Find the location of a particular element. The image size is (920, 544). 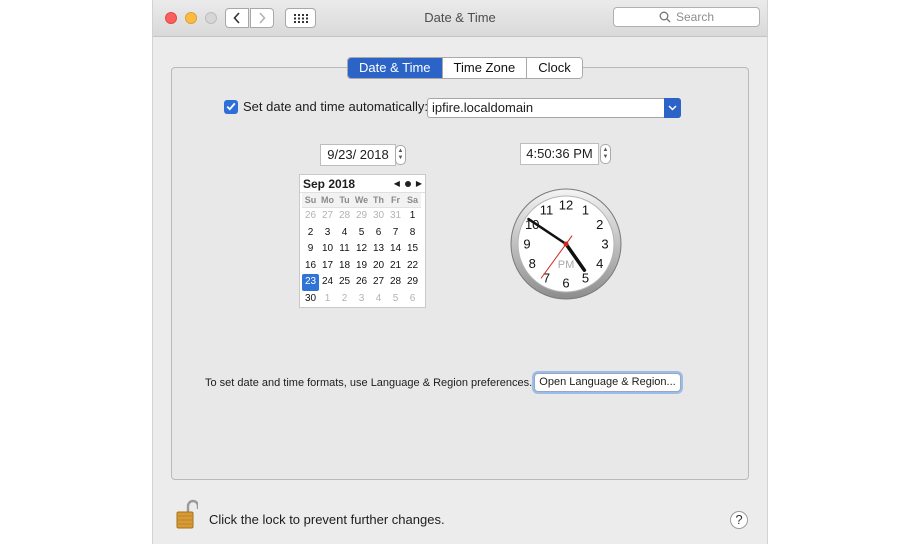

calendar-month: Sep 2018 is located at coordinates (329, 183).